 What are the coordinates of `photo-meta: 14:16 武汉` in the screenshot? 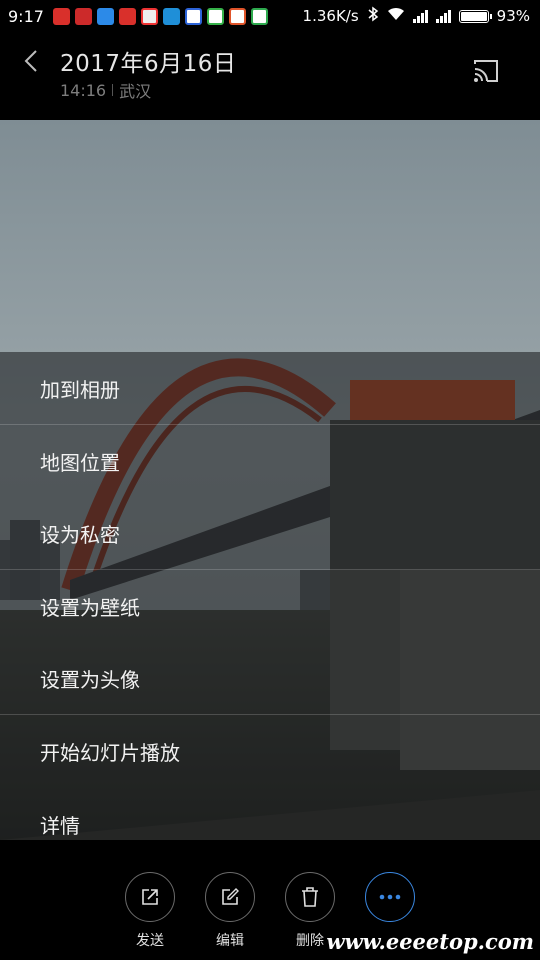 It's located at (105, 90).